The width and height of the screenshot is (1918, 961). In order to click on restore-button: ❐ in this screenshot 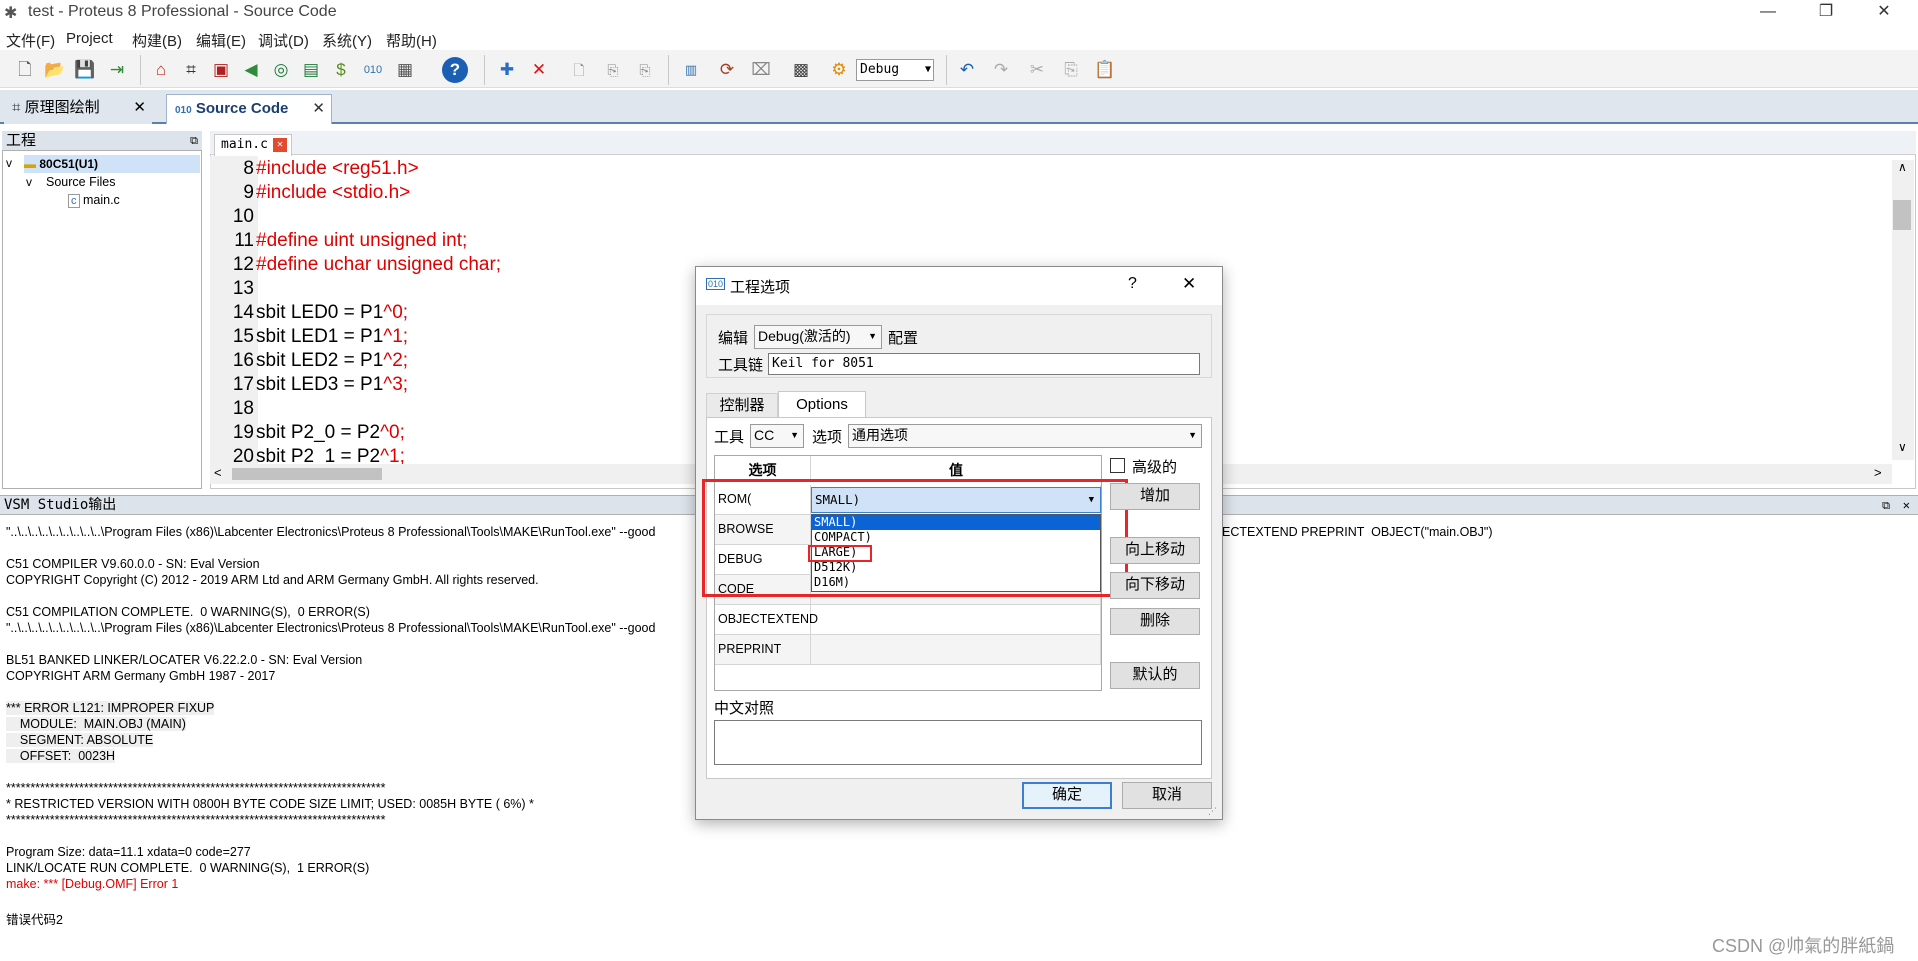, I will do `click(1826, 13)`.